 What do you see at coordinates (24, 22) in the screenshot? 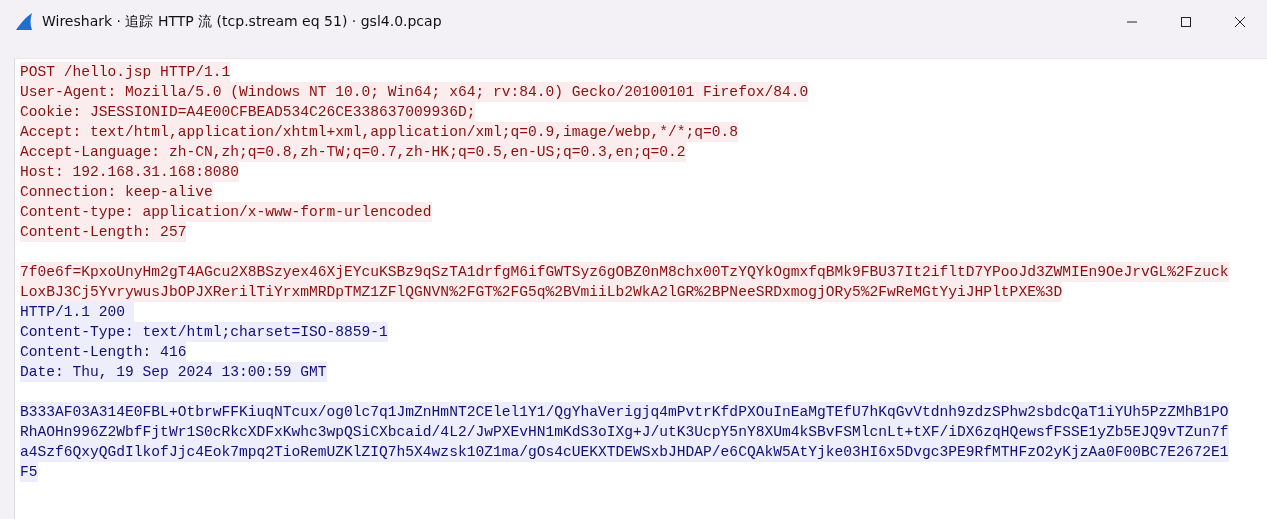
I see `fin-icon` at bounding box center [24, 22].